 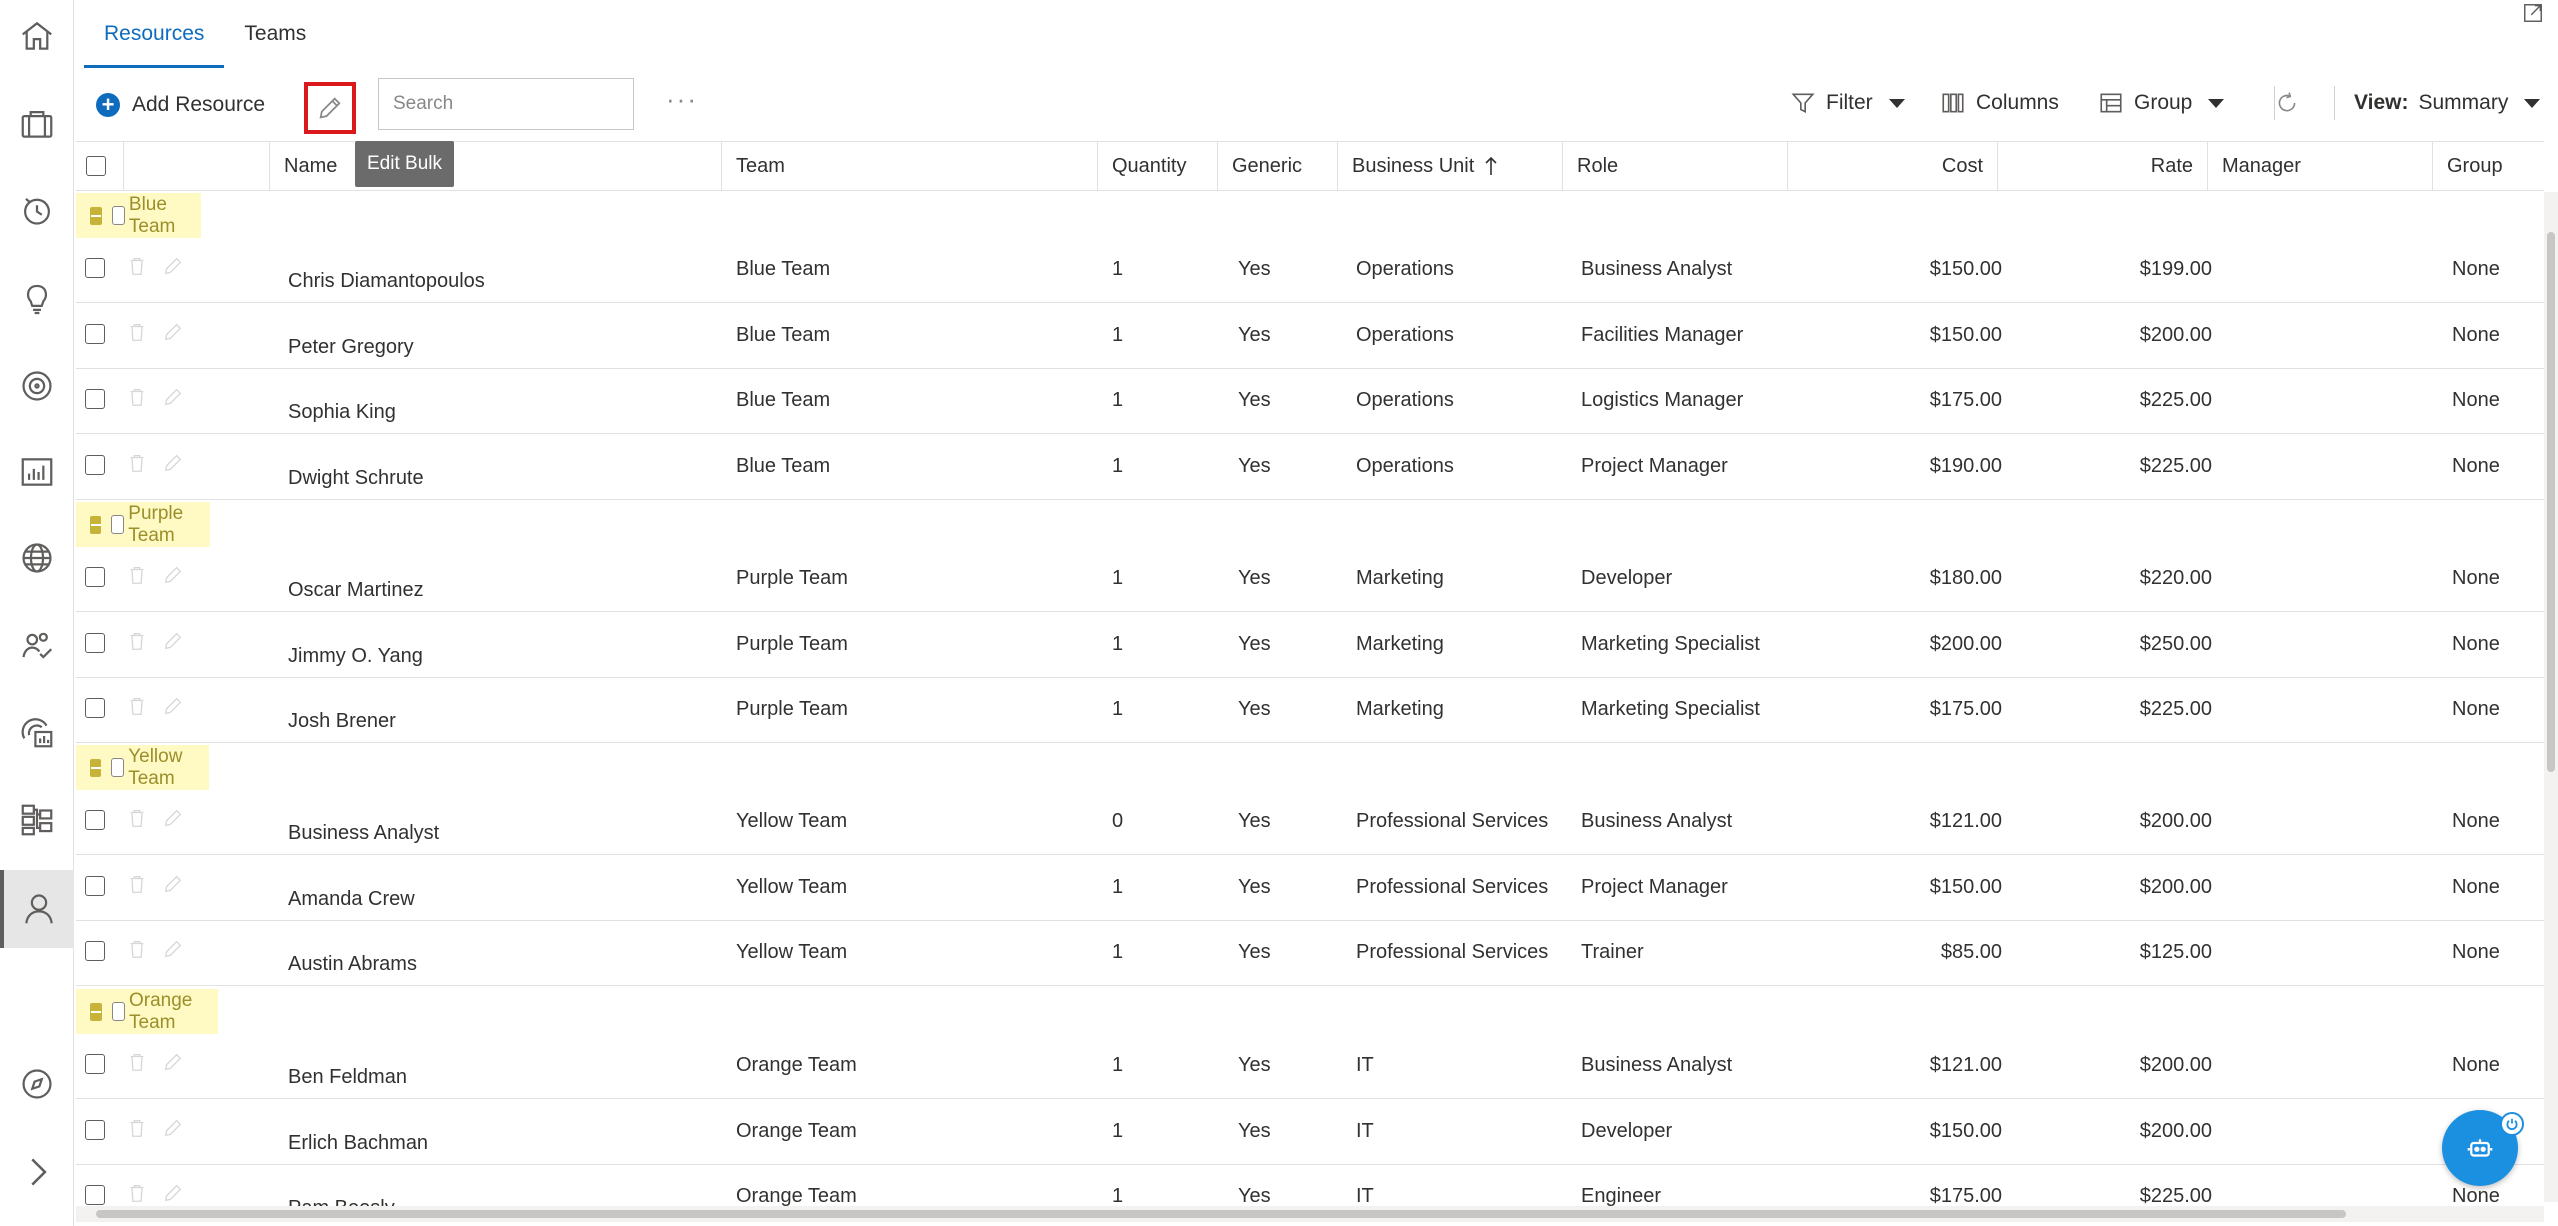 What do you see at coordinates (2103, 166) in the screenshot?
I see `column-header-rate: Rate` at bounding box center [2103, 166].